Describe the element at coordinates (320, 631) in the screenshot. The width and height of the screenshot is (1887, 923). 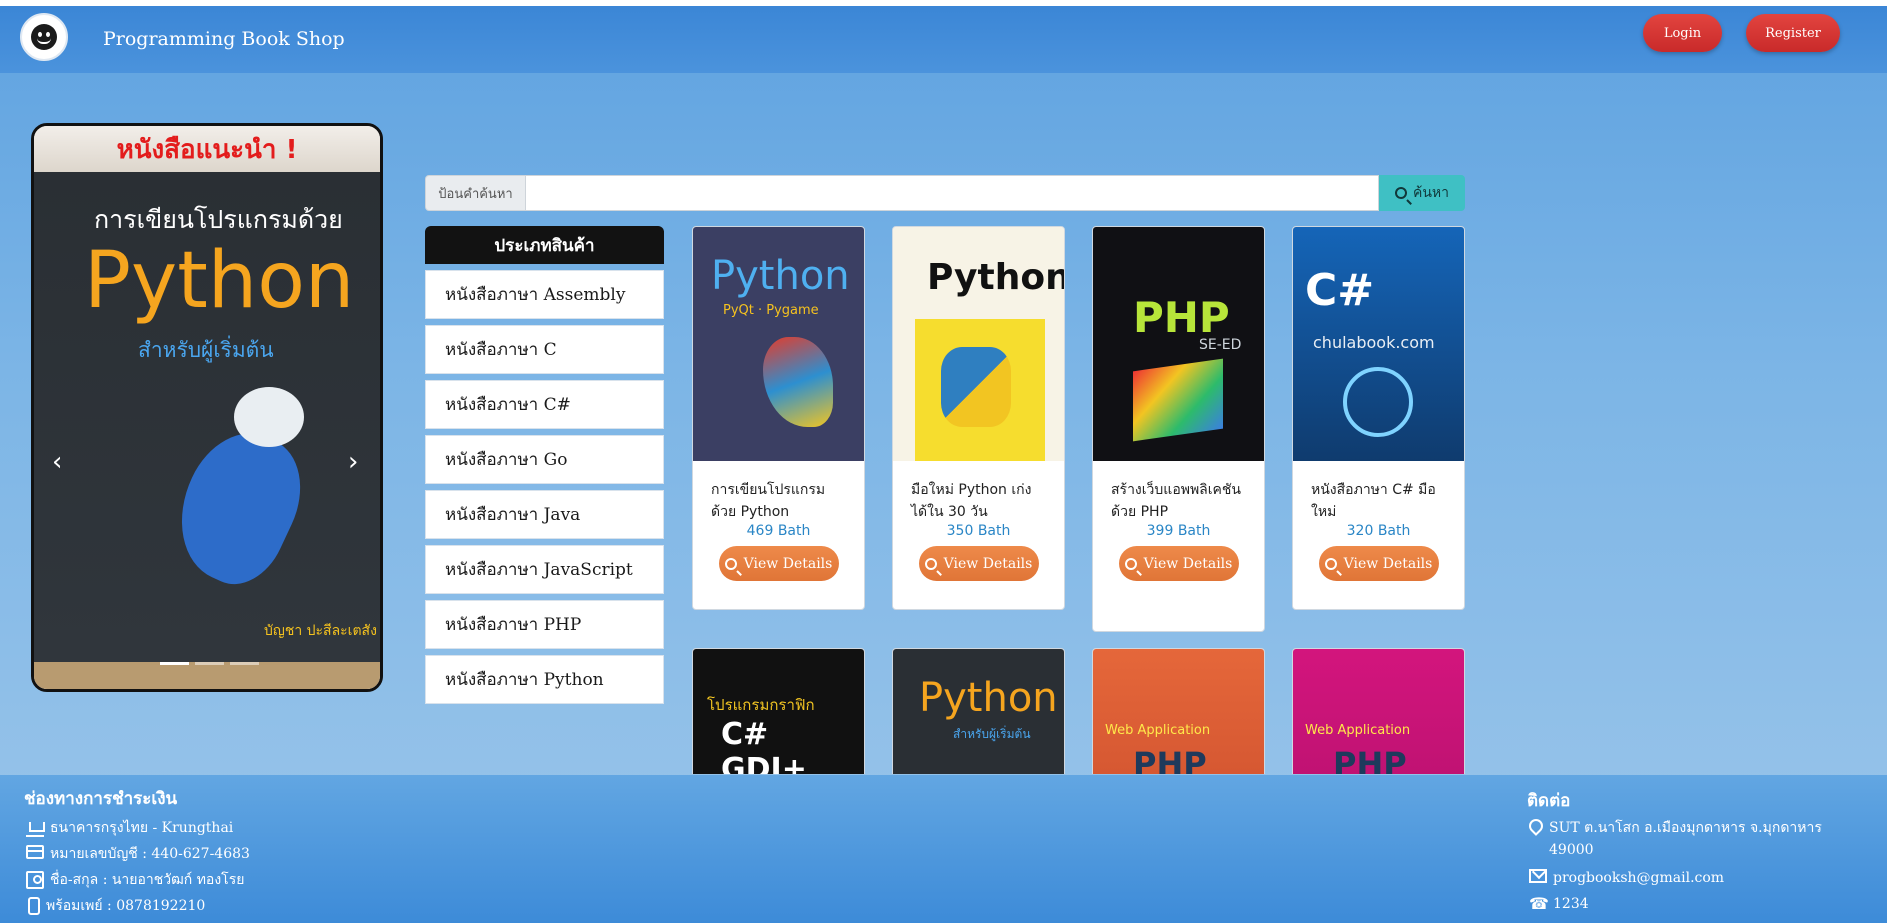
I see `cover-author: บัญชา ปะสีละเตสัง` at that location.